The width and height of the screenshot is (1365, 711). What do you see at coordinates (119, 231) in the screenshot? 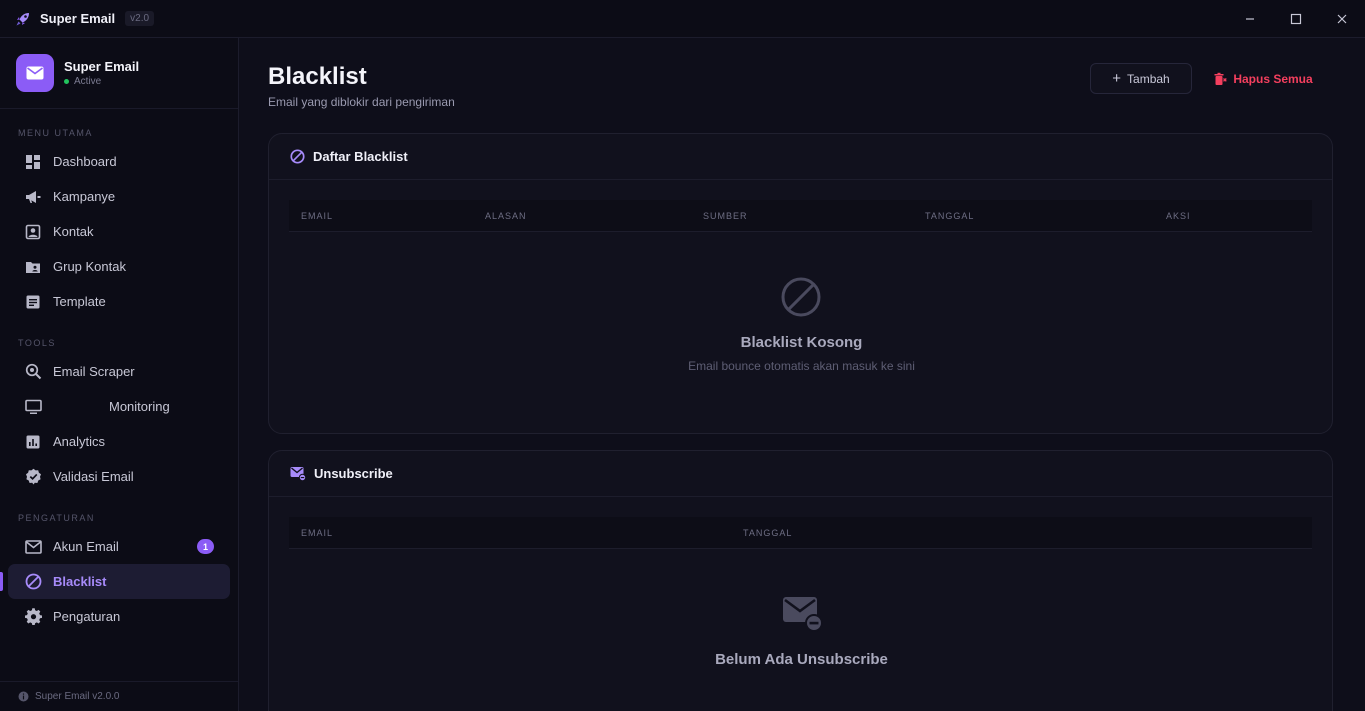
I see `sidebar-item-kontak: Kontak` at bounding box center [119, 231].